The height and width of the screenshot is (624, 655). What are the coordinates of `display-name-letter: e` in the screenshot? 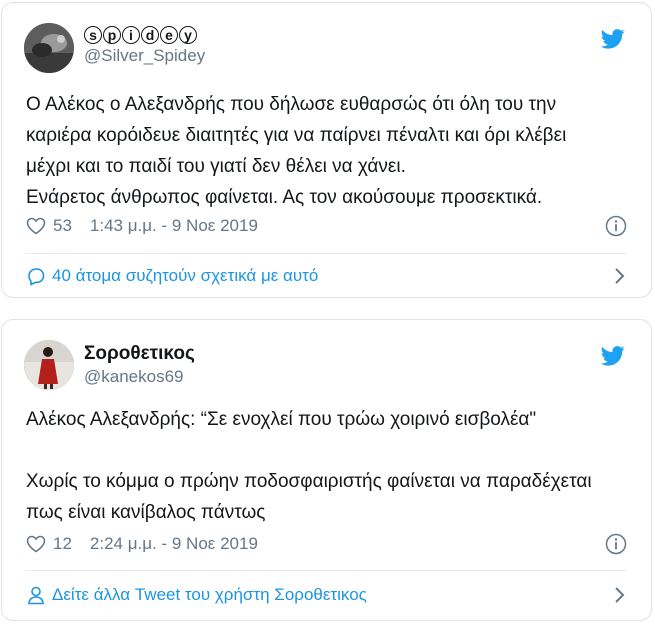 It's located at (169, 35).